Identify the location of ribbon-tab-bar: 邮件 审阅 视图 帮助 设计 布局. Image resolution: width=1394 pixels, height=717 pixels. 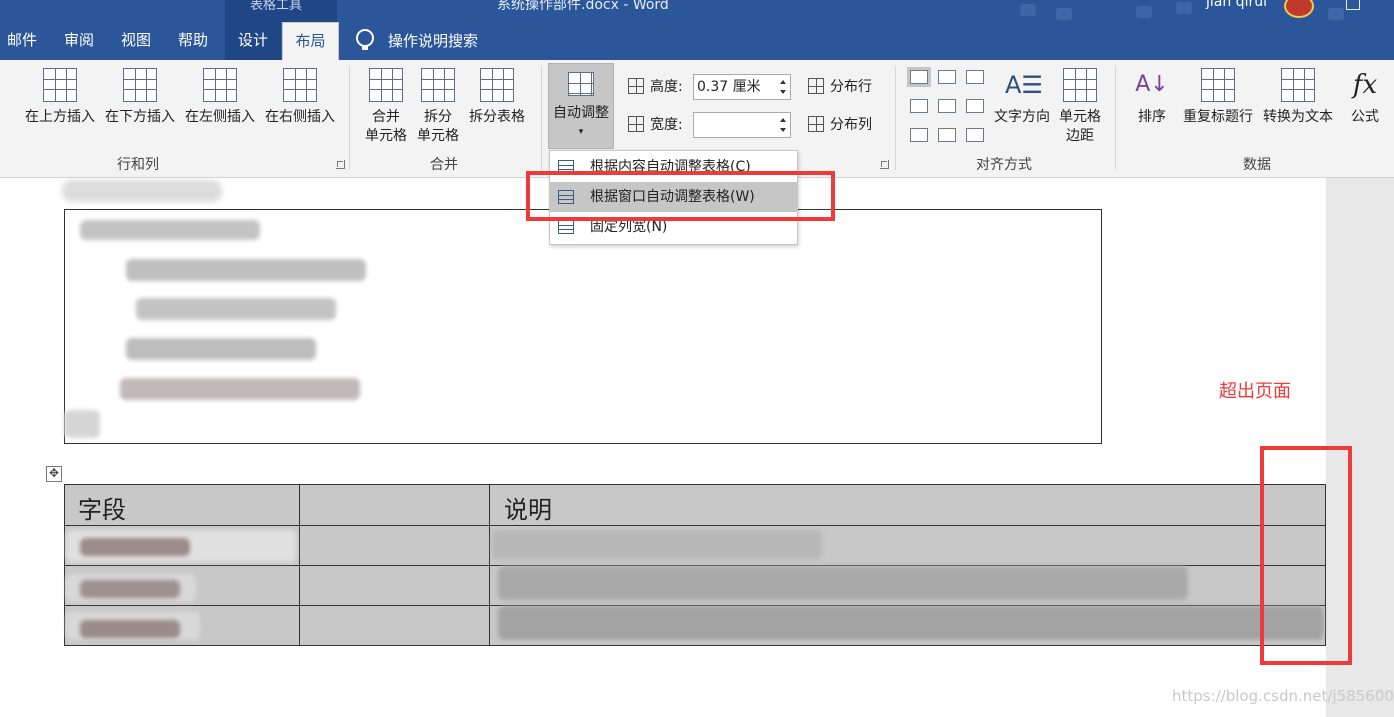
(697, 41).